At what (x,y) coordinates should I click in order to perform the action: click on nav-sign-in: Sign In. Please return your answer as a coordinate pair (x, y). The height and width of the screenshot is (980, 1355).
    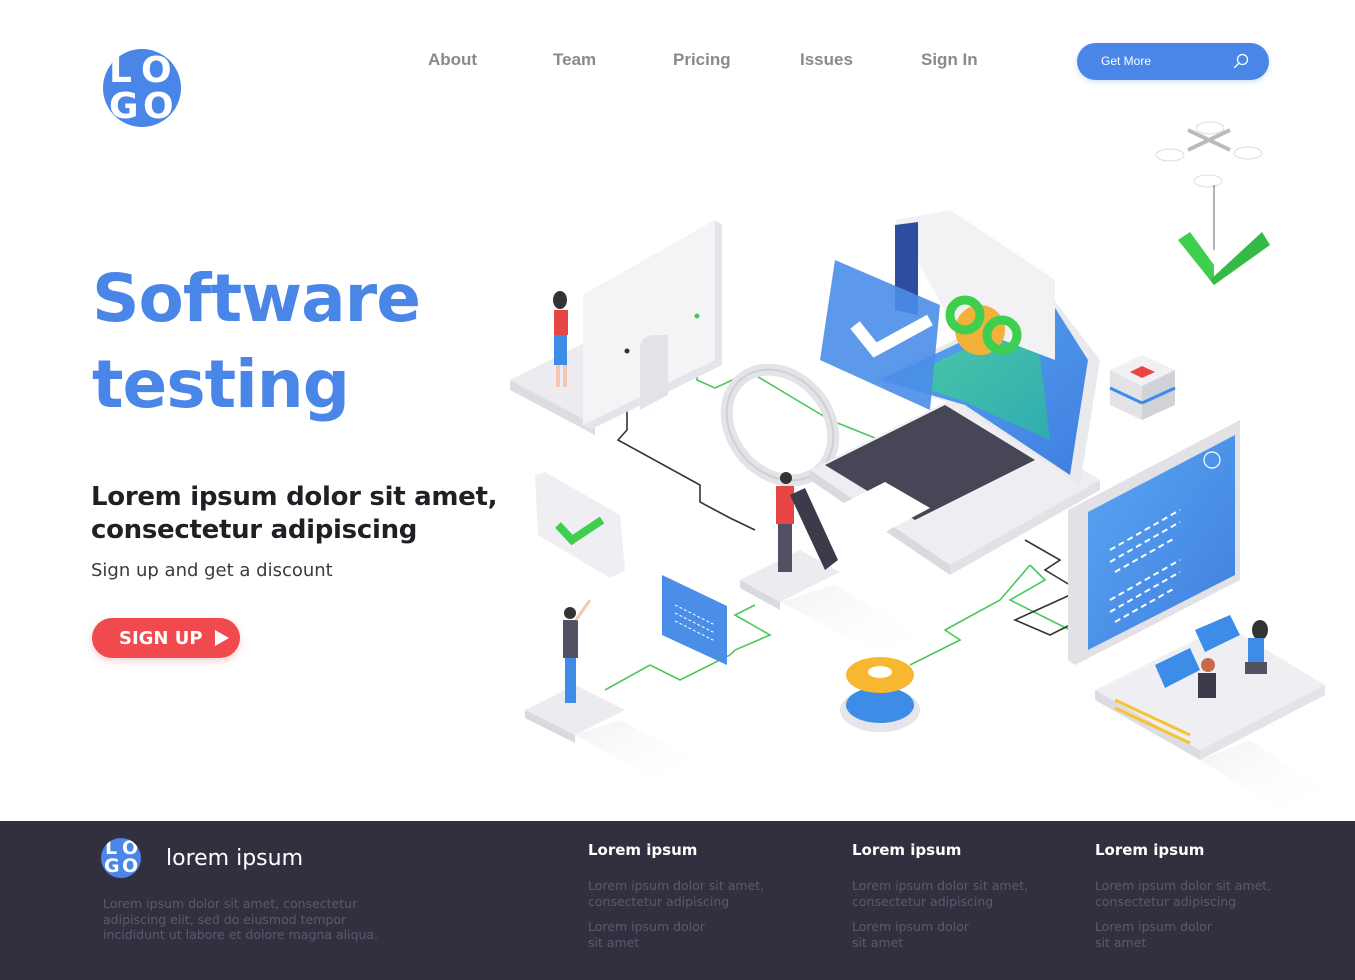
    Looking at the image, I should click on (949, 60).